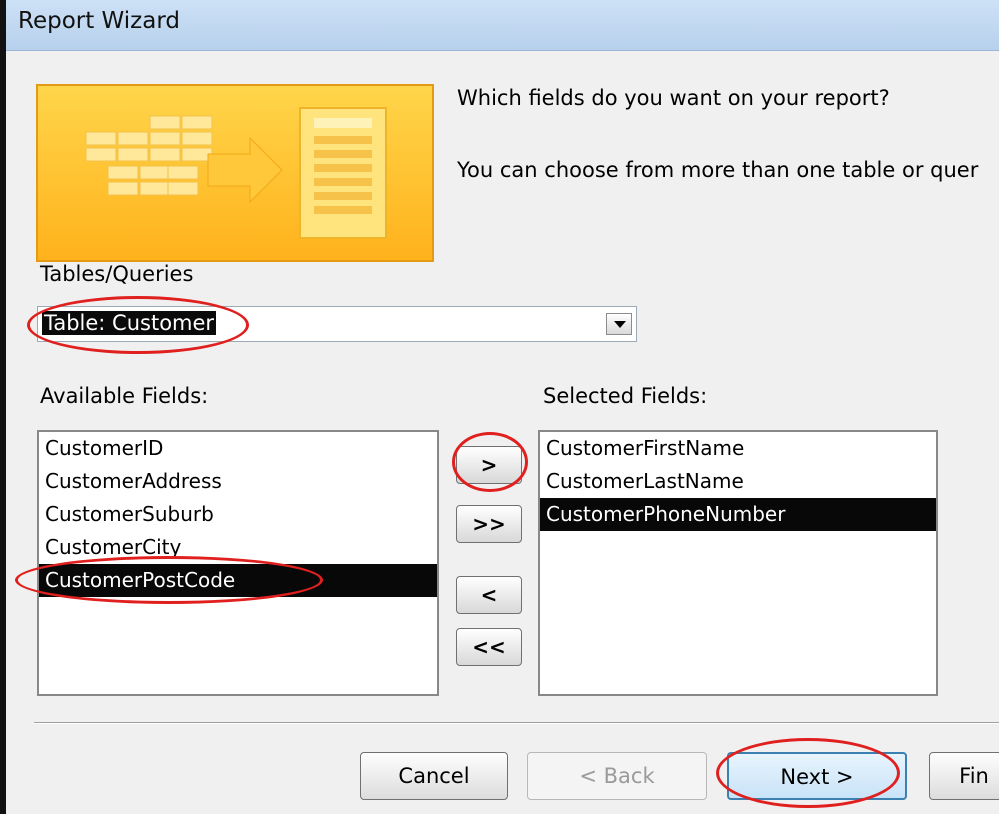 This screenshot has height=814, width=999. What do you see at coordinates (489, 595) in the screenshot?
I see `remove-field-button: <` at bounding box center [489, 595].